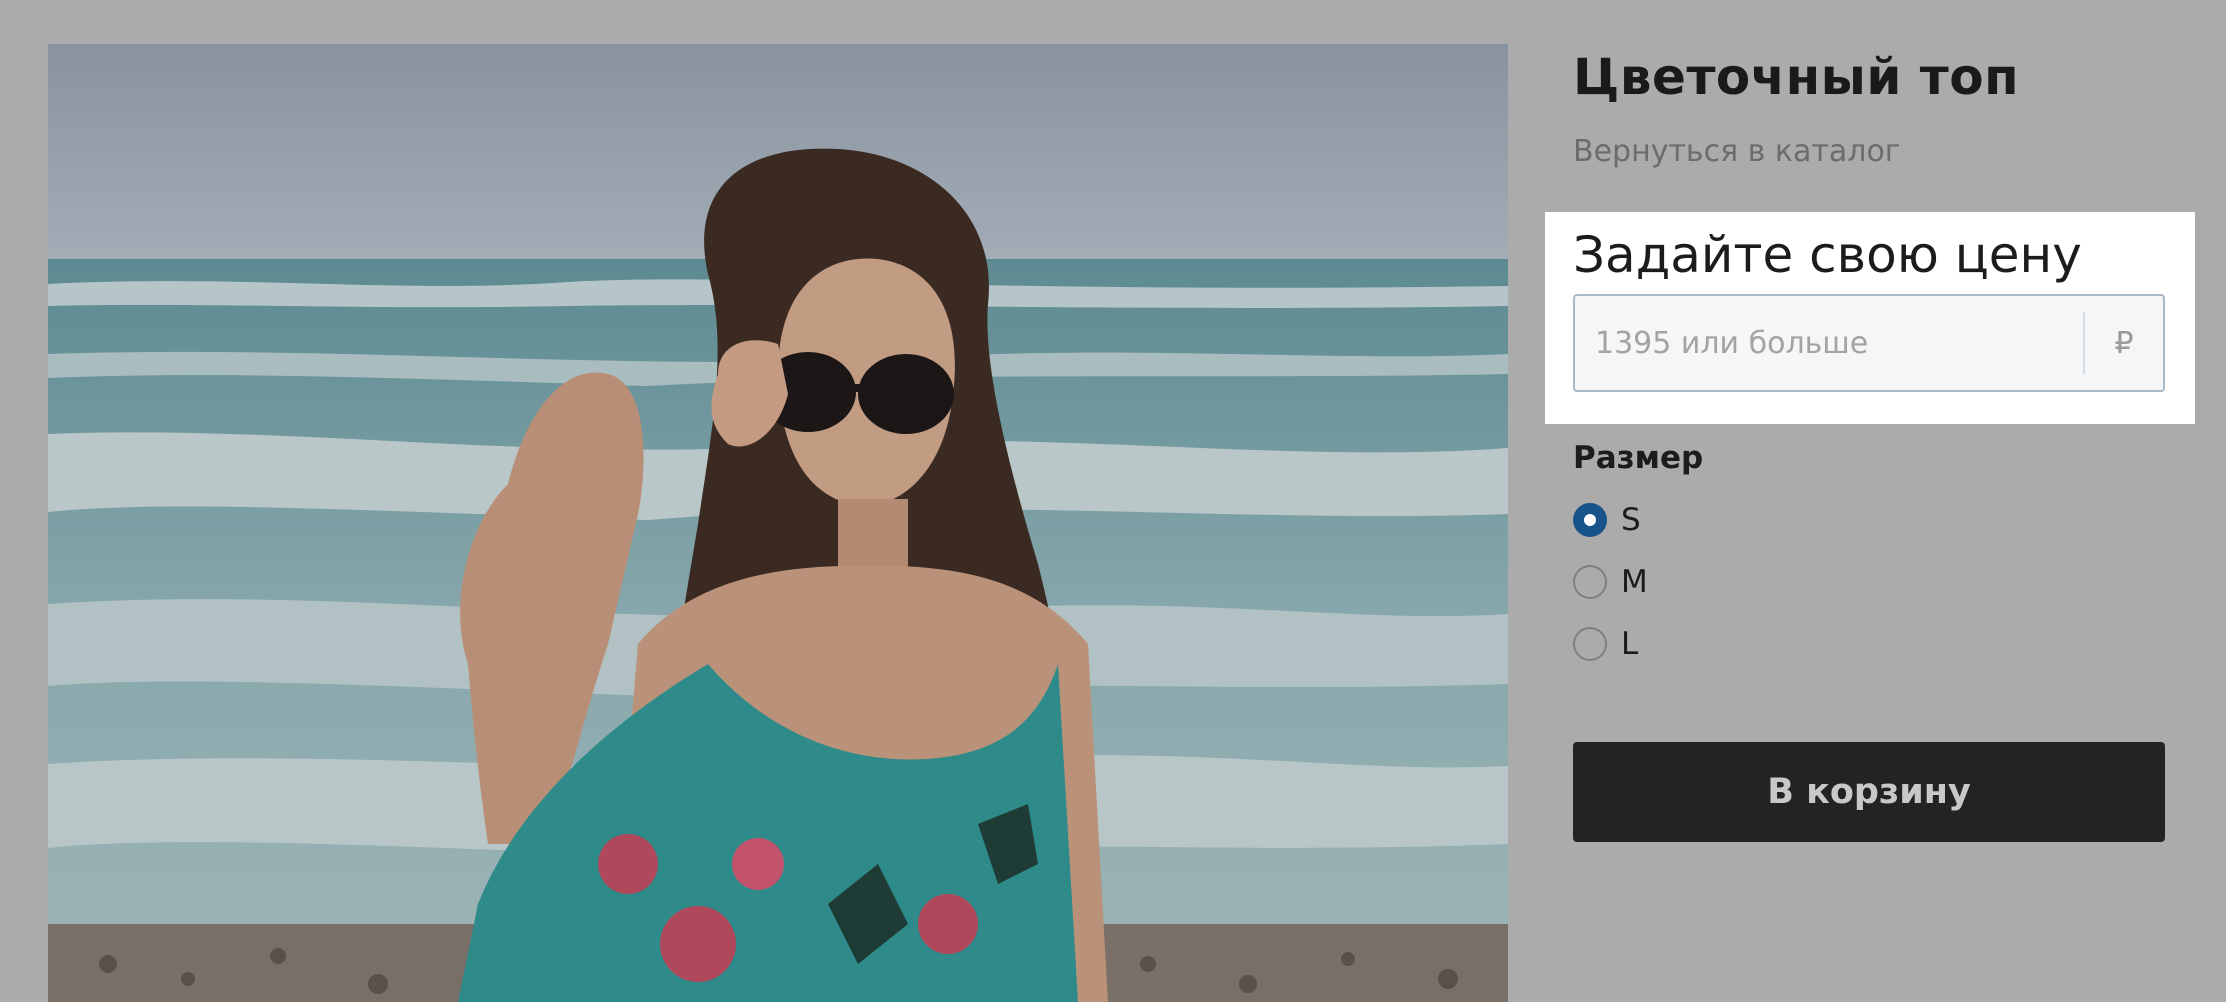 The image size is (2226, 1002). What do you see at coordinates (1673, 582) in the screenshot?
I see `size-option-m: M` at bounding box center [1673, 582].